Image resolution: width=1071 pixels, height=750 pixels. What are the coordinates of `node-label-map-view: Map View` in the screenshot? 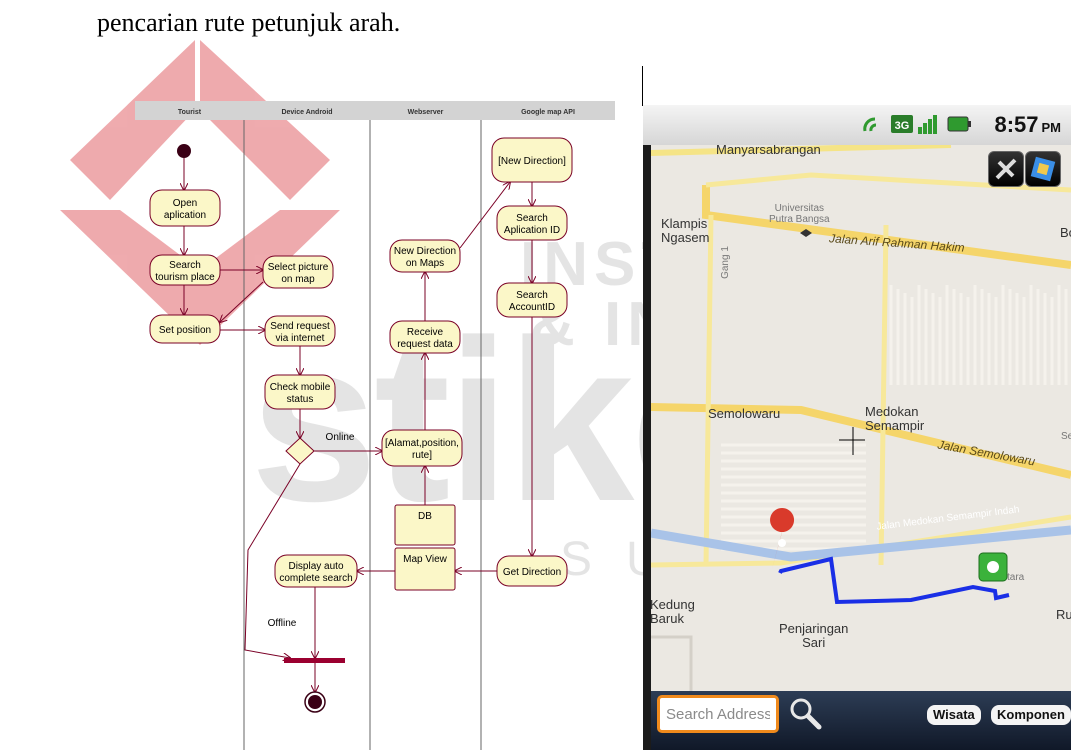 It's located at (425, 559).